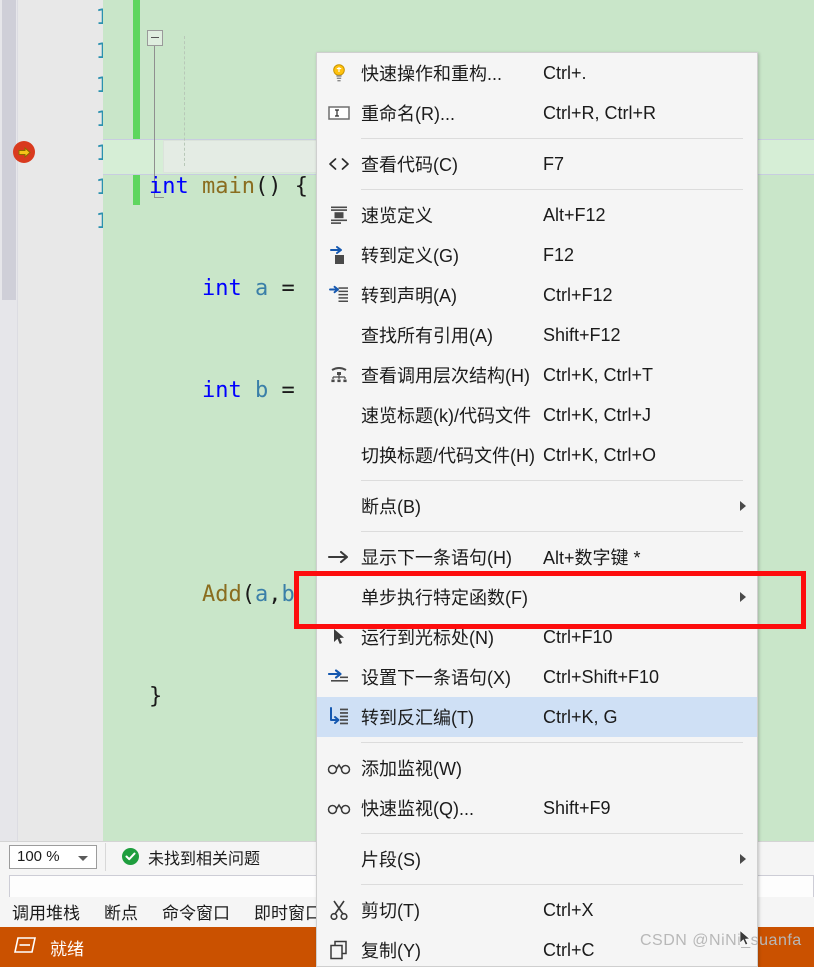  Describe the element at coordinates (537, 455) in the screenshot. I see `menu-item-toggle-header-code-file: 切换标题/代码文件(H) Ctrl+K, Ctrl+O` at that location.